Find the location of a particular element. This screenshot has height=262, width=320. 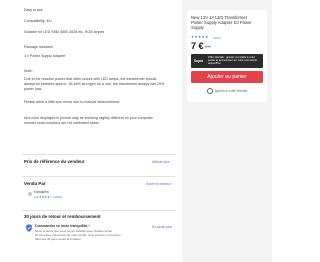

rating-stars: ★★★★★ is located at coordinates (200, 37).